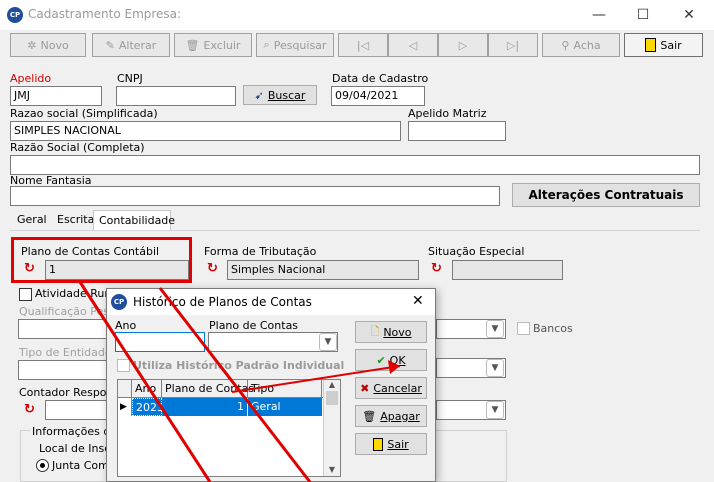 This screenshot has height=482, width=714. Describe the element at coordinates (394, 367) in the screenshot. I see `arrow-head` at that location.